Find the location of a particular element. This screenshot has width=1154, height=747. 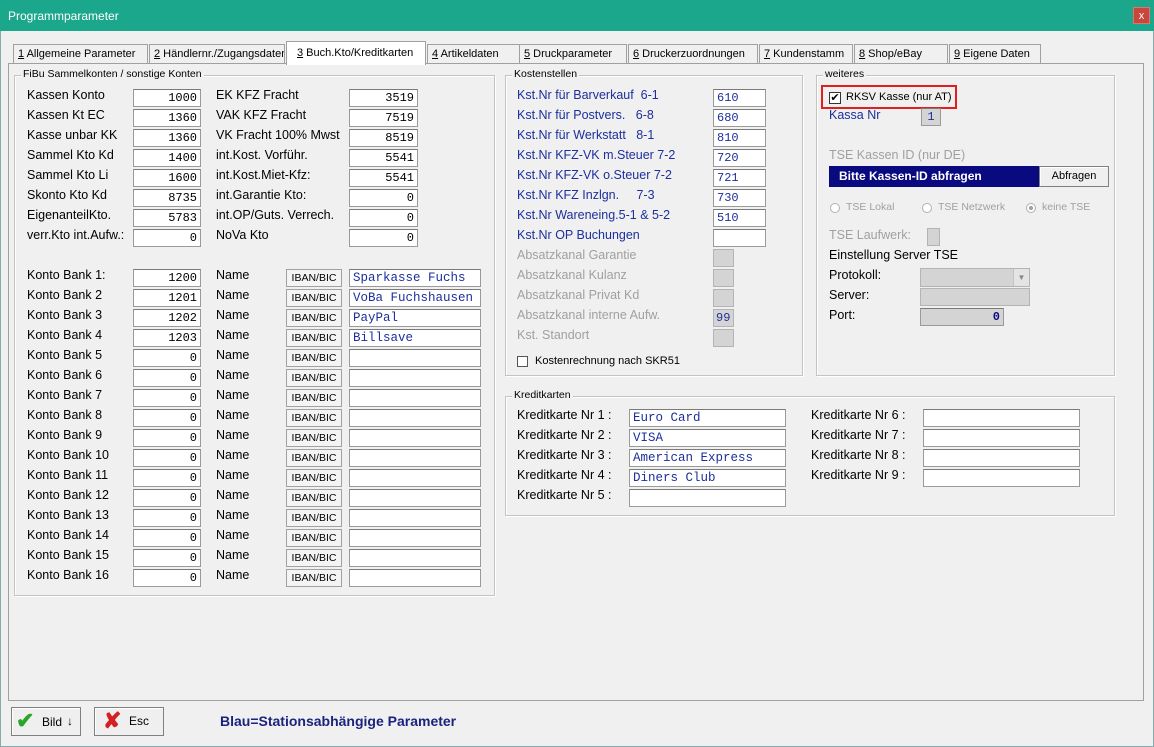

bank-name-field: Sparkasse Fuchs is located at coordinates (415, 278).